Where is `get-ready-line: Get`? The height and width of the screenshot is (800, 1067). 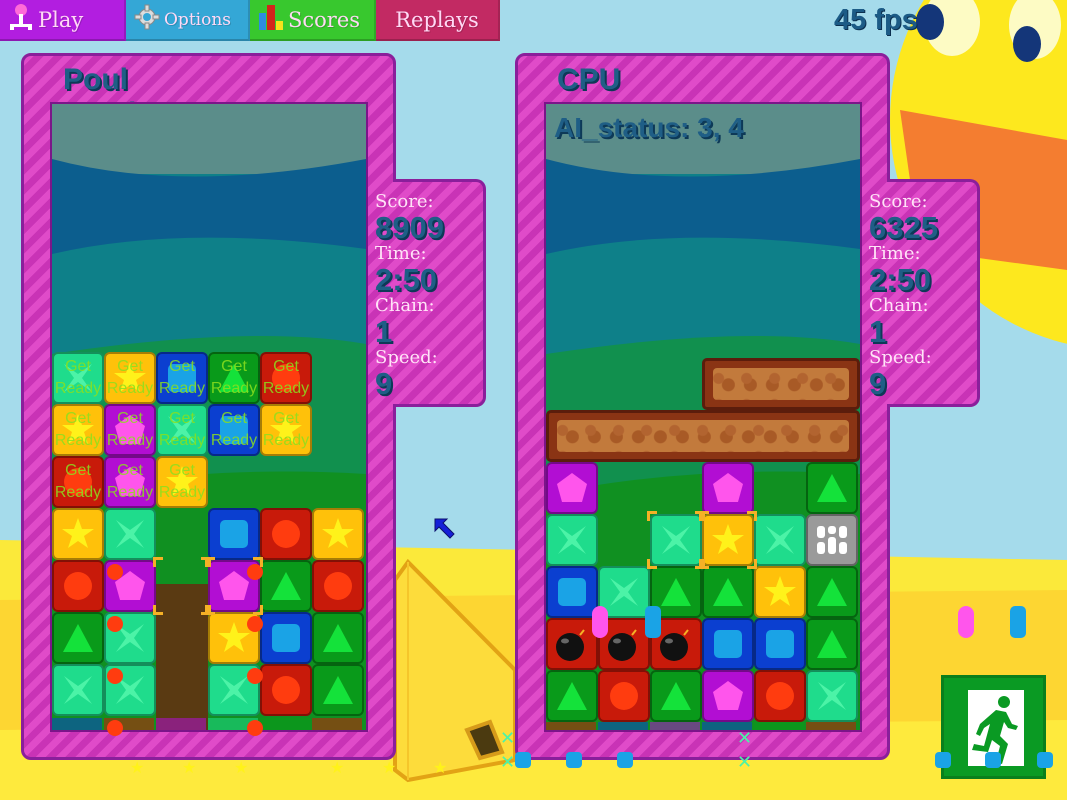 get-ready-line: Get is located at coordinates (234, 366).